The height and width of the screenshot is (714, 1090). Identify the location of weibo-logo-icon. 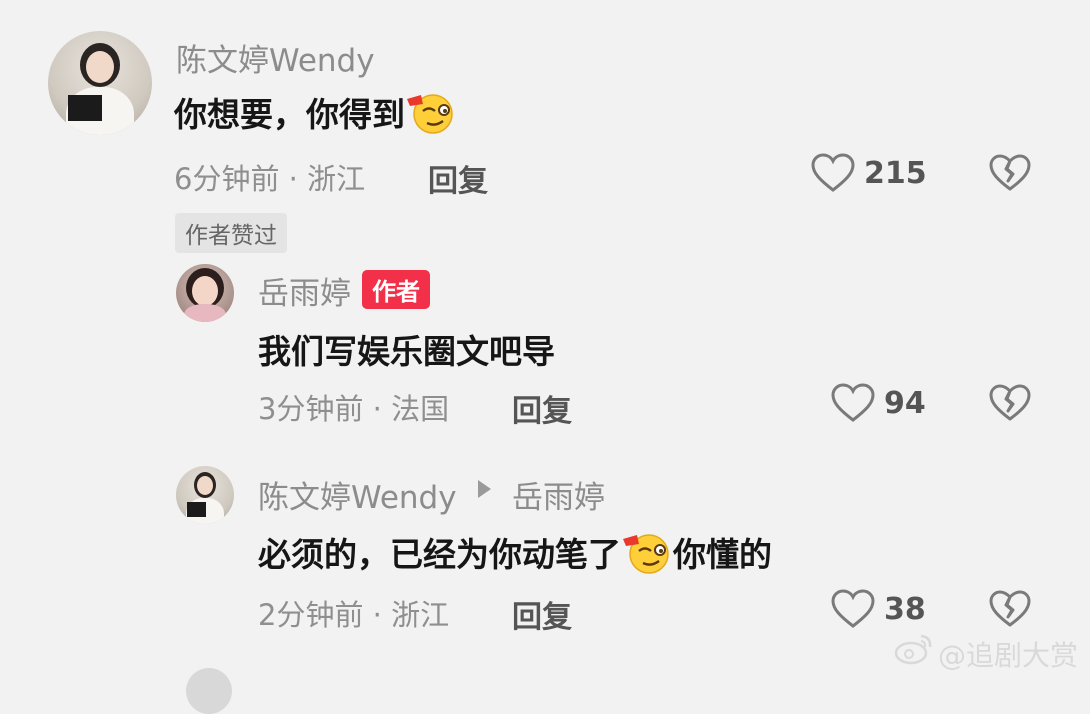
(914, 651).